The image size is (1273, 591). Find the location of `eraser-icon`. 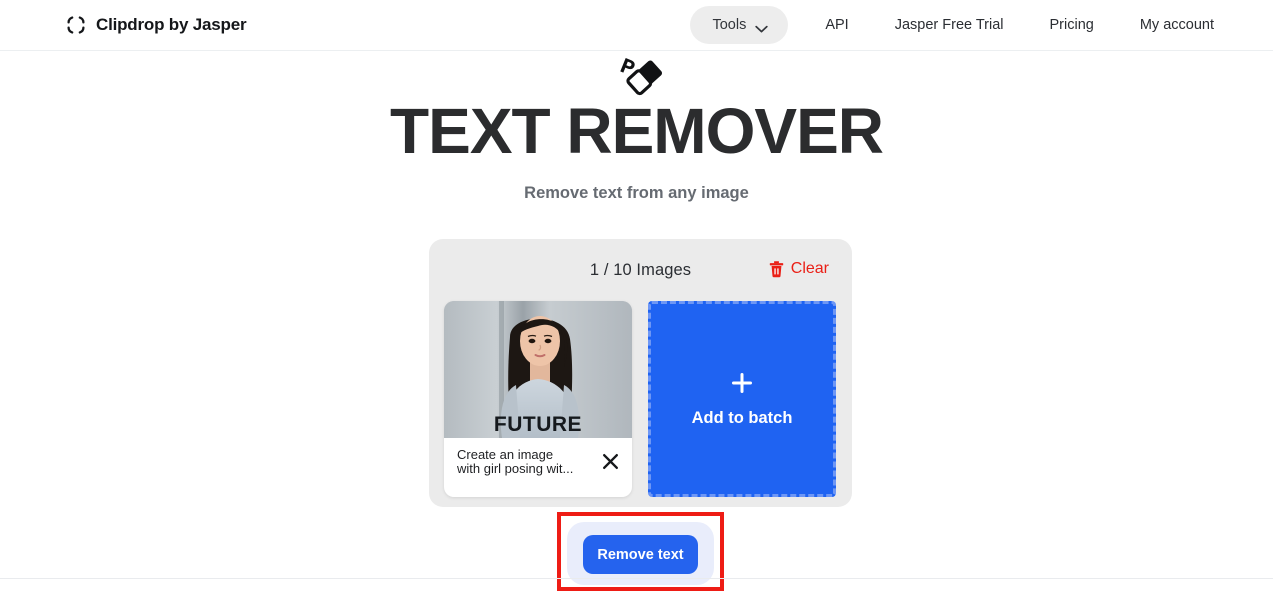

eraser-icon is located at coordinates (637, 73).